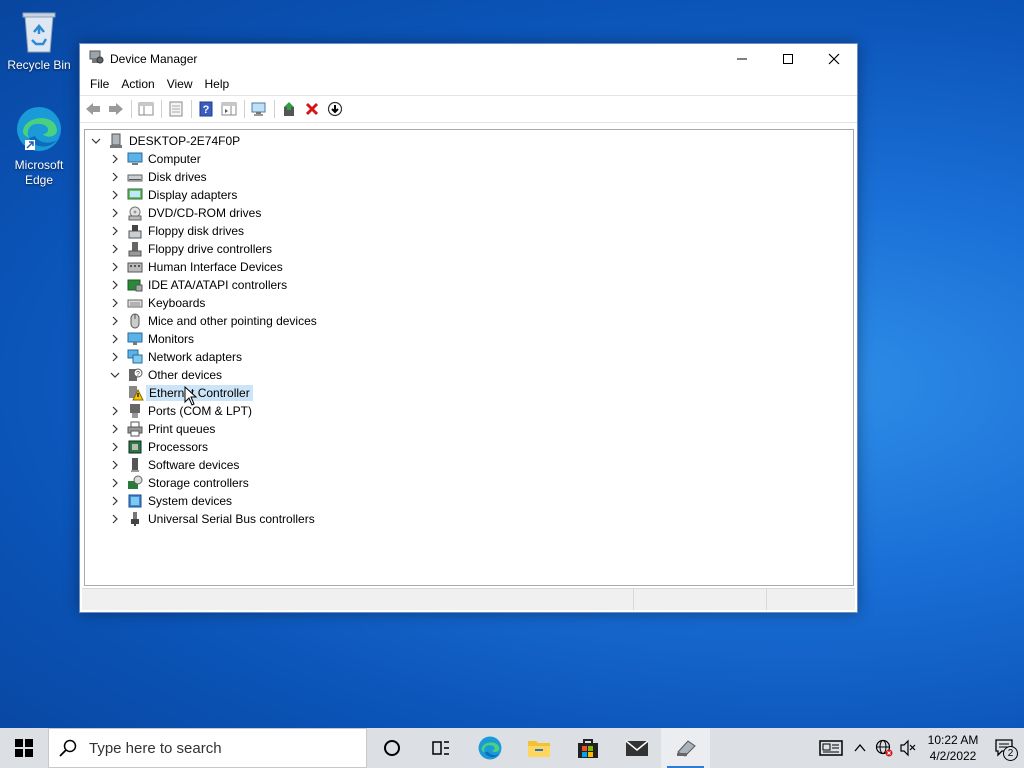 The image size is (1024, 768). Describe the element at coordinates (93, 109) in the screenshot. I see `back-button` at that location.